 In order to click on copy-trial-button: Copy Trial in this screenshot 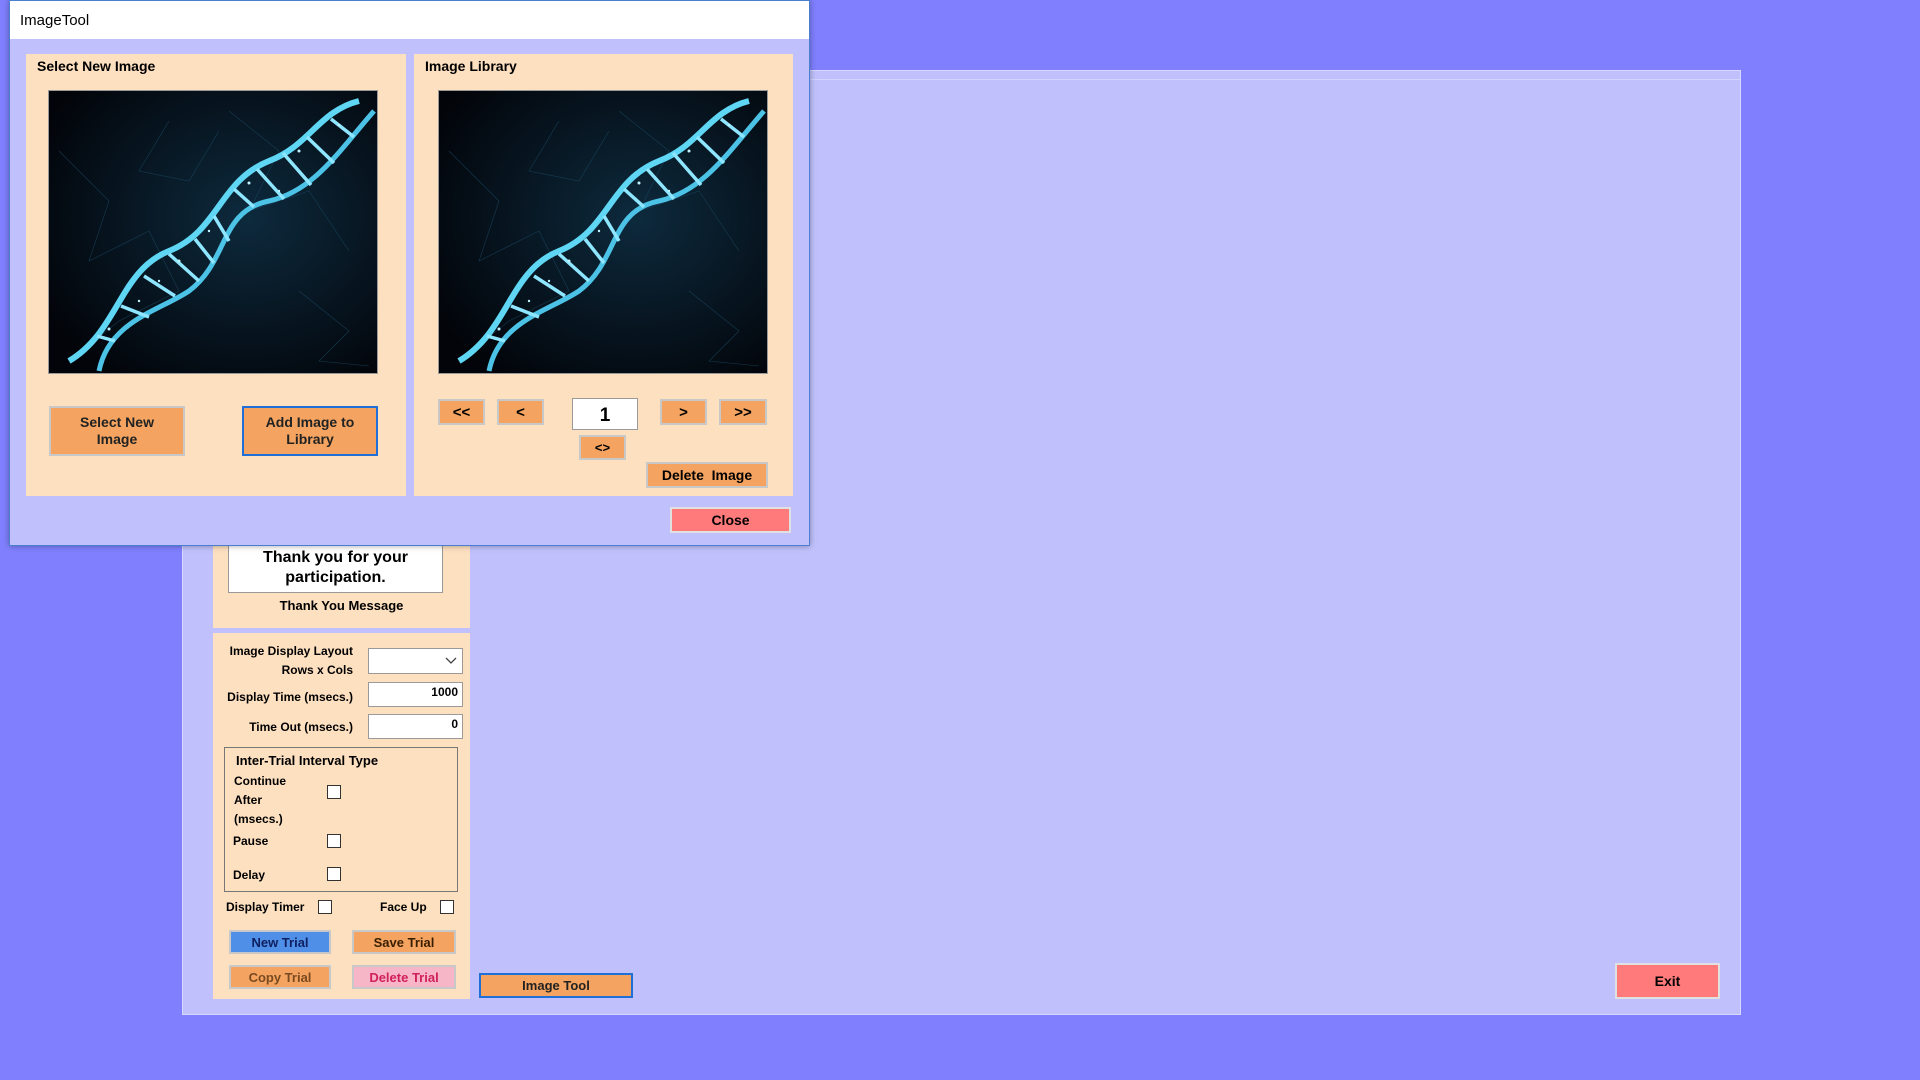, I will do `click(280, 977)`.